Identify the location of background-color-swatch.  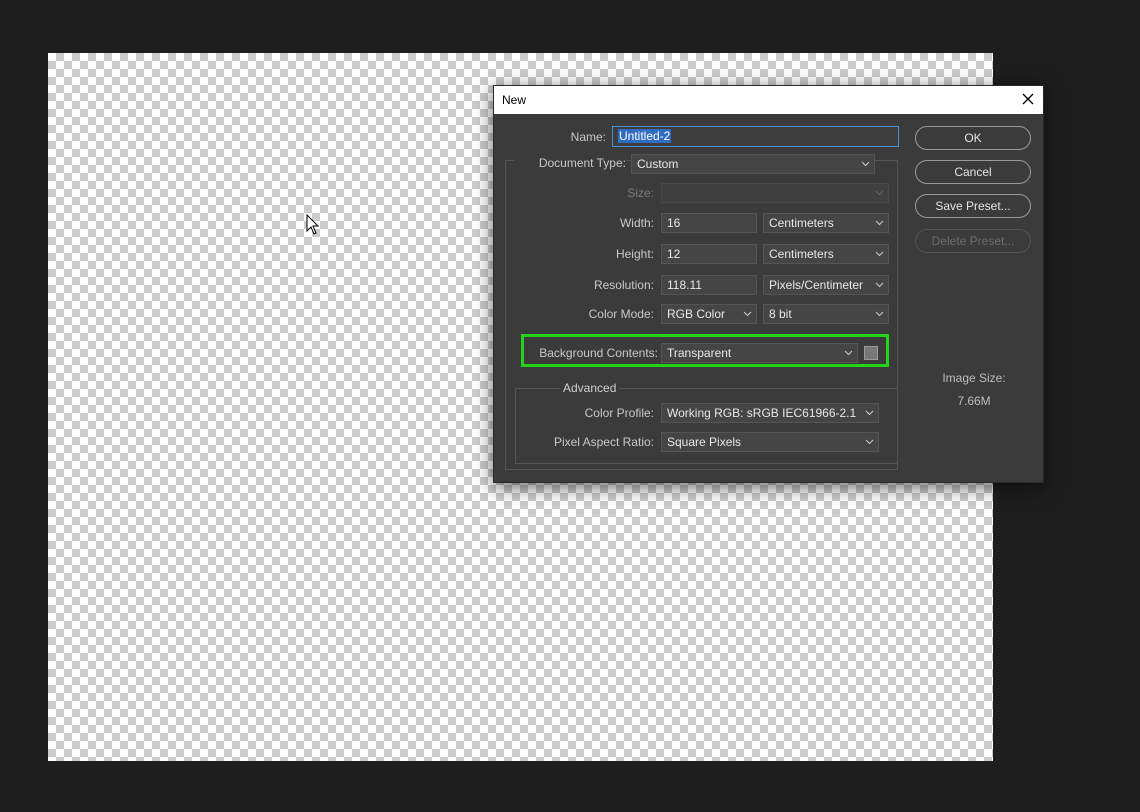
(871, 353).